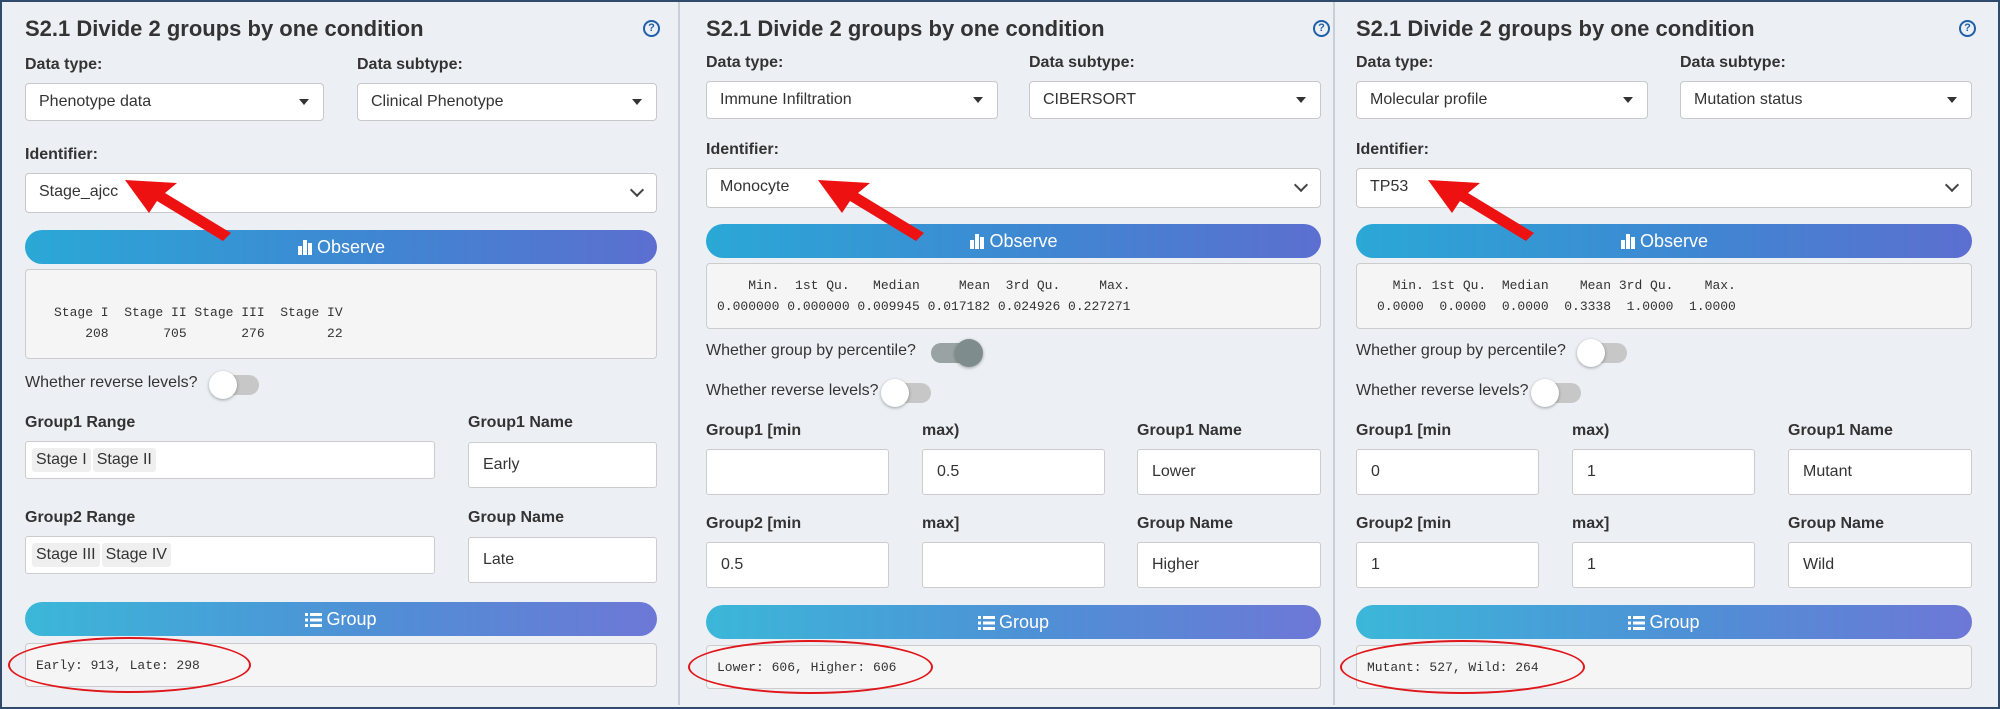  I want to click on chevron-down-icon, so click(1301, 185).